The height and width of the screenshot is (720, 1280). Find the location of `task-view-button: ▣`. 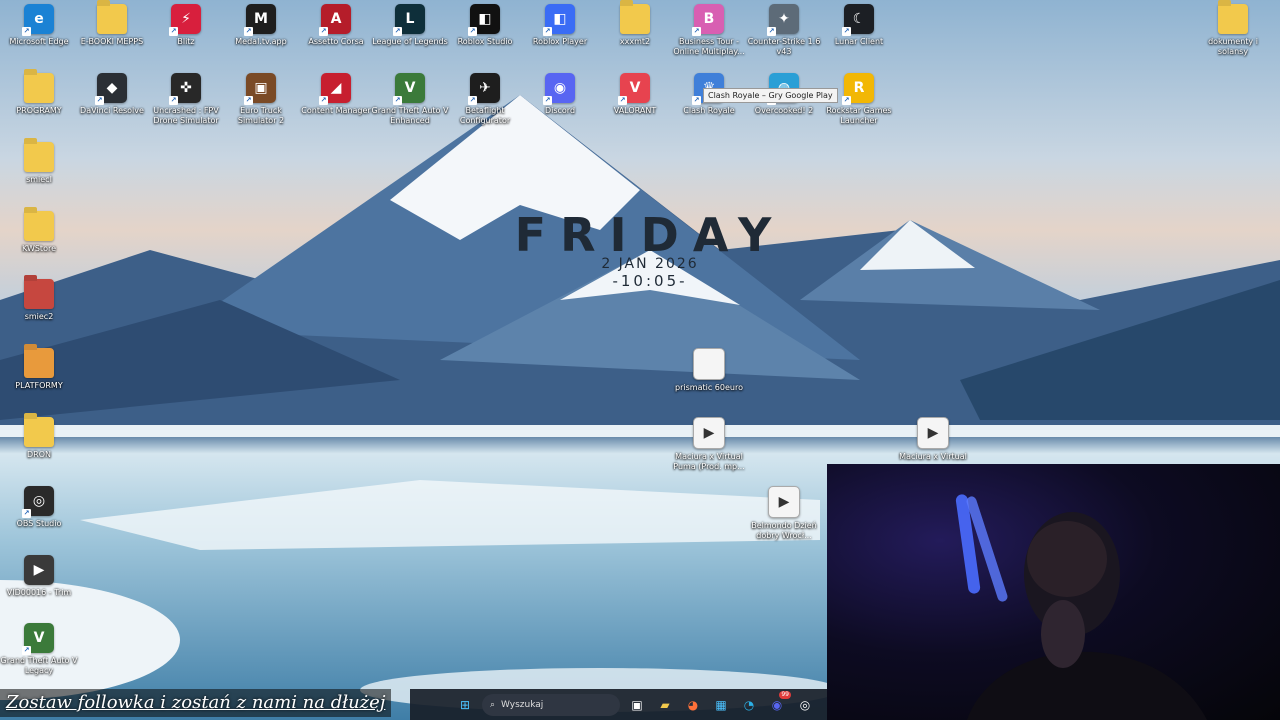

task-view-button: ▣ is located at coordinates (637, 705).